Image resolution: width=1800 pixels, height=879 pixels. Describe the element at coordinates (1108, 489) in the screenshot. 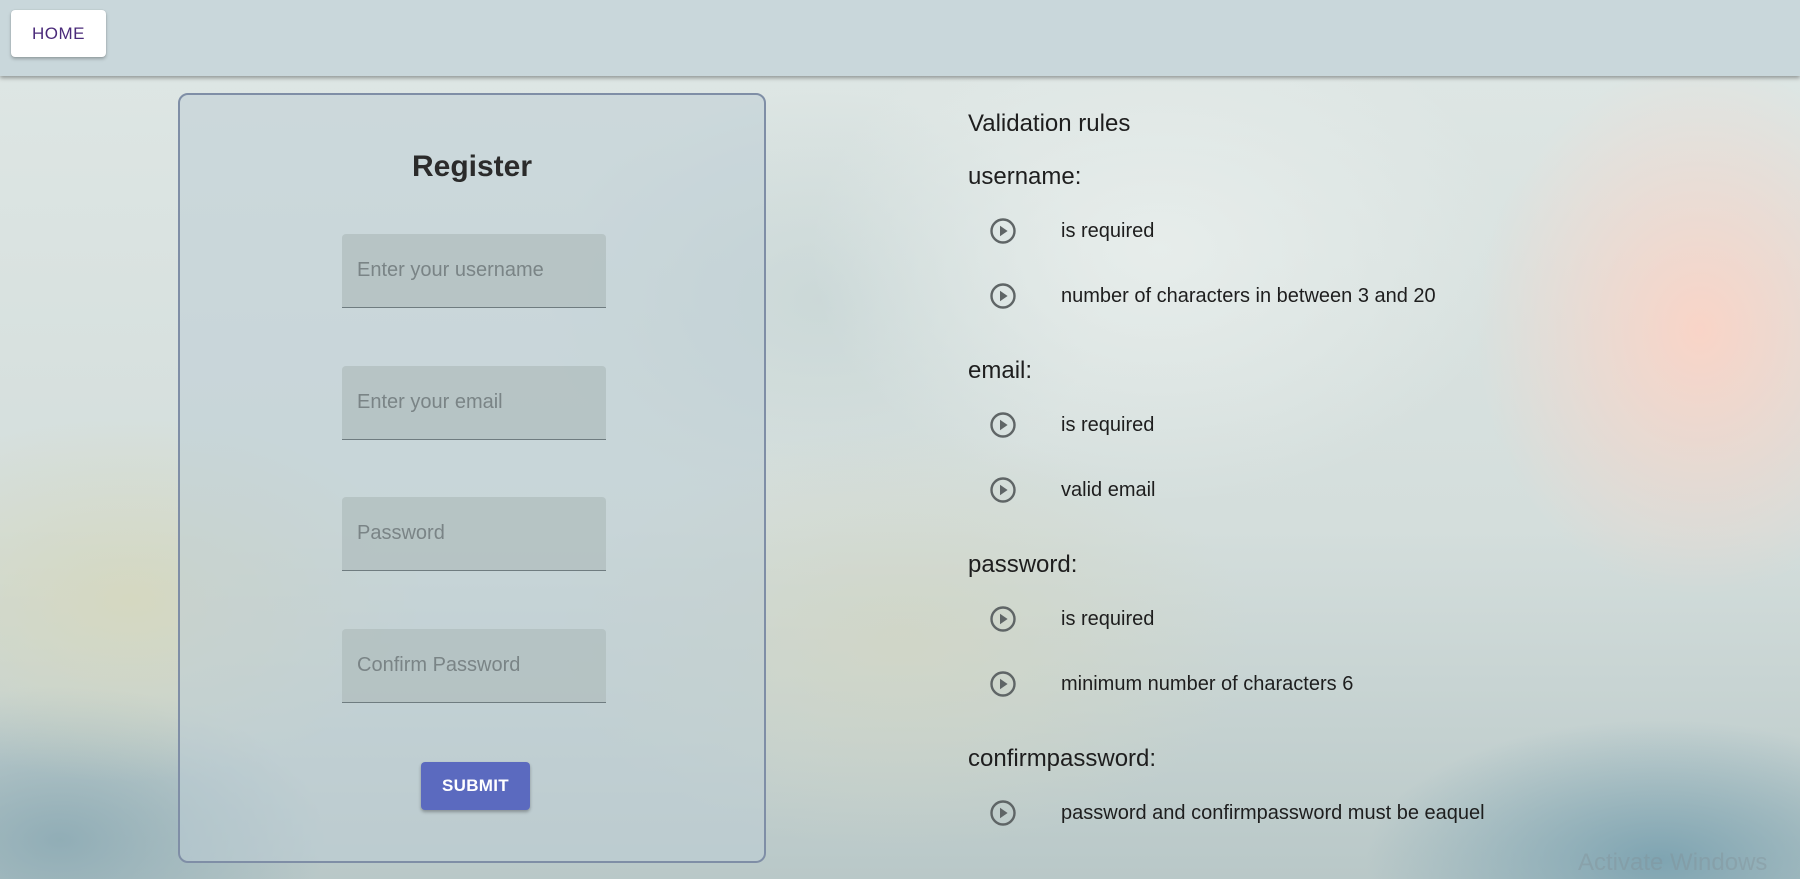

I see `rule-text: valid email` at that location.